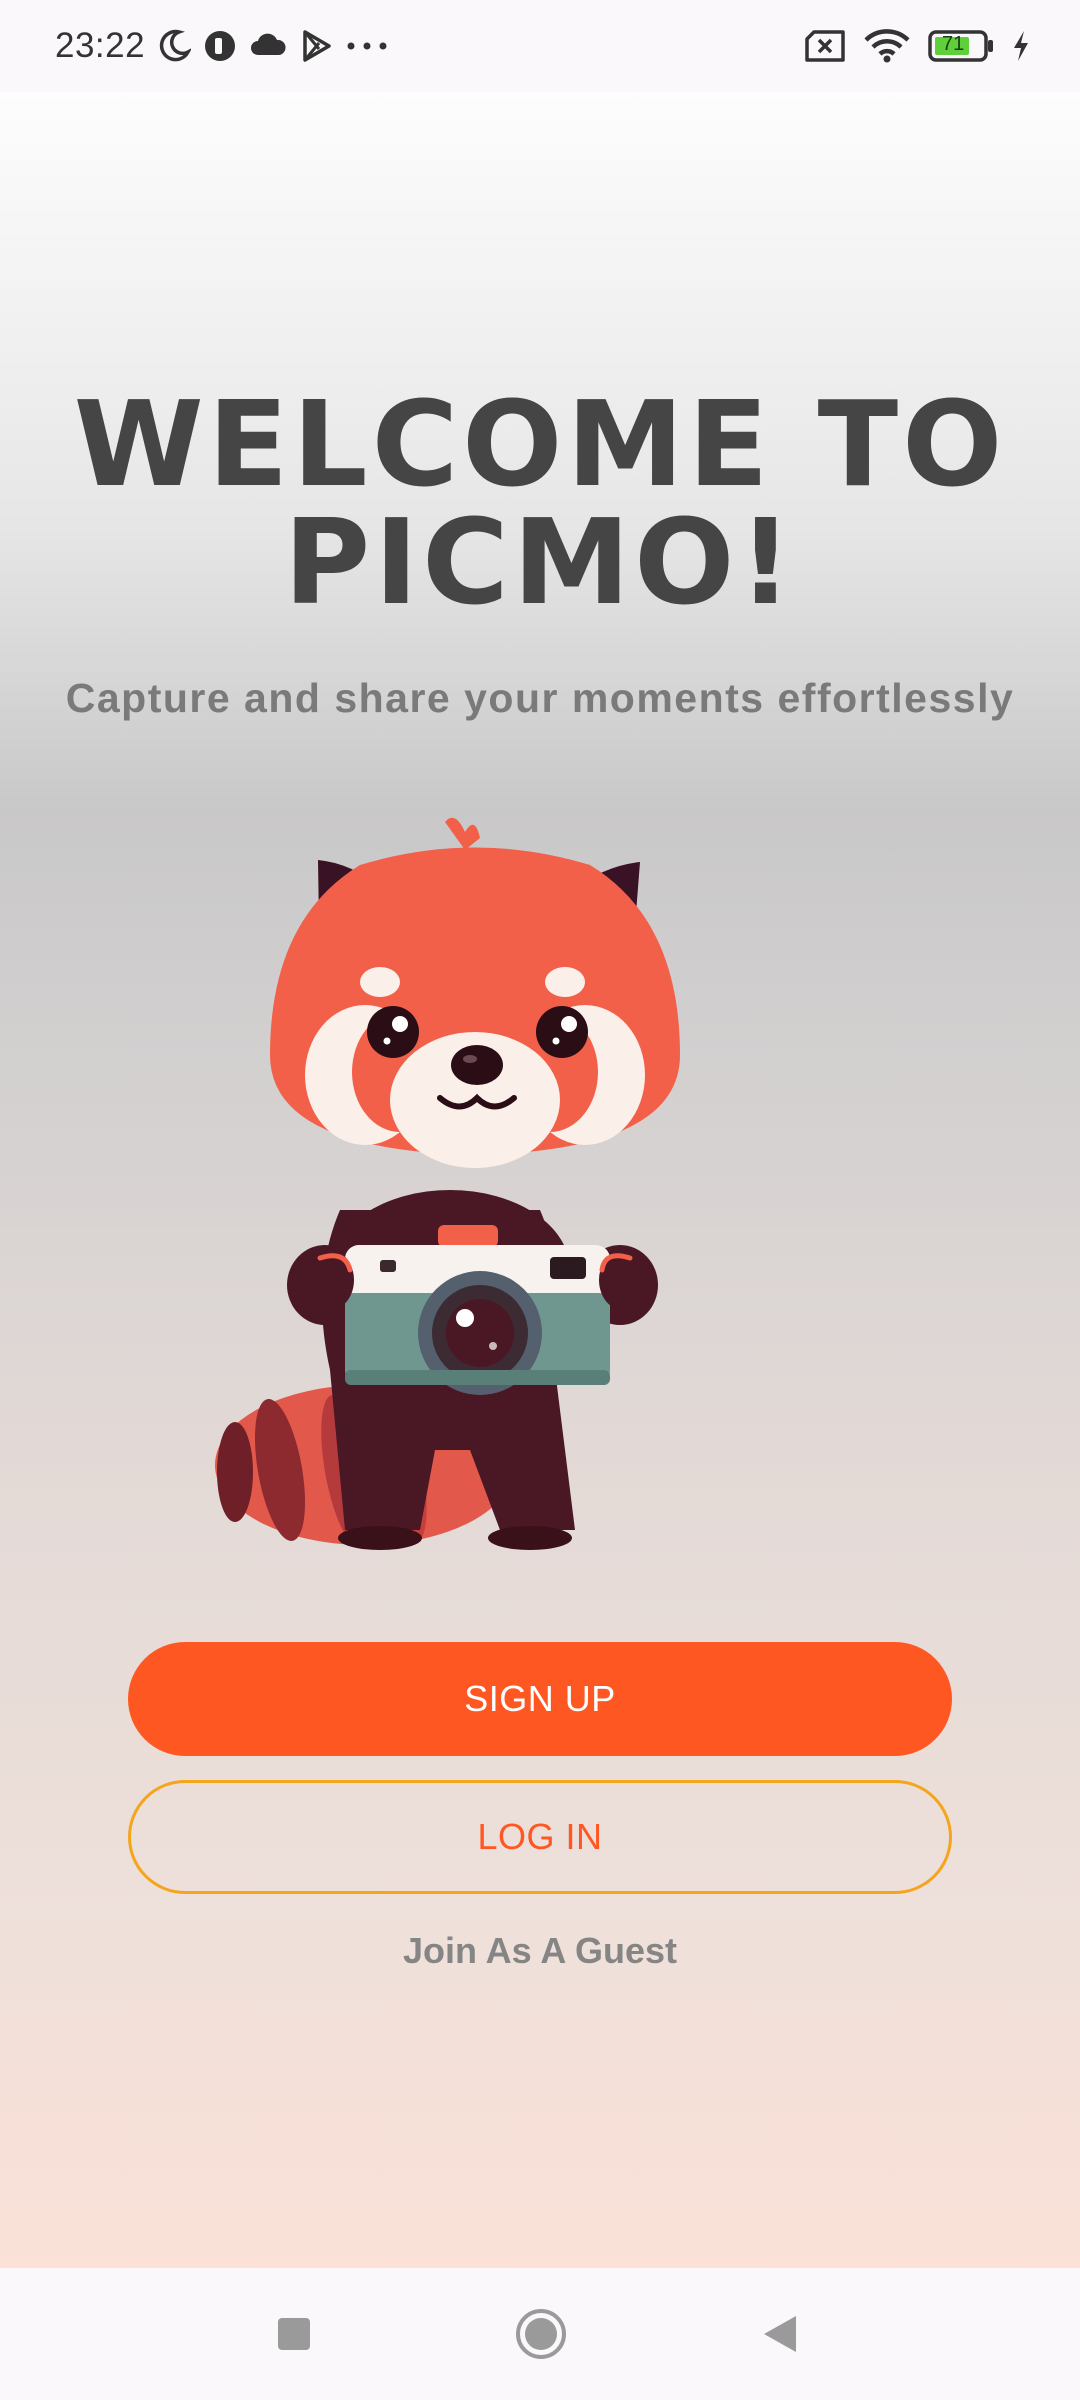 The width and height of the screenshot is (1080, 2400). I want to click on join-as-guest-link: Join As A Guest, so click(540, 1951).